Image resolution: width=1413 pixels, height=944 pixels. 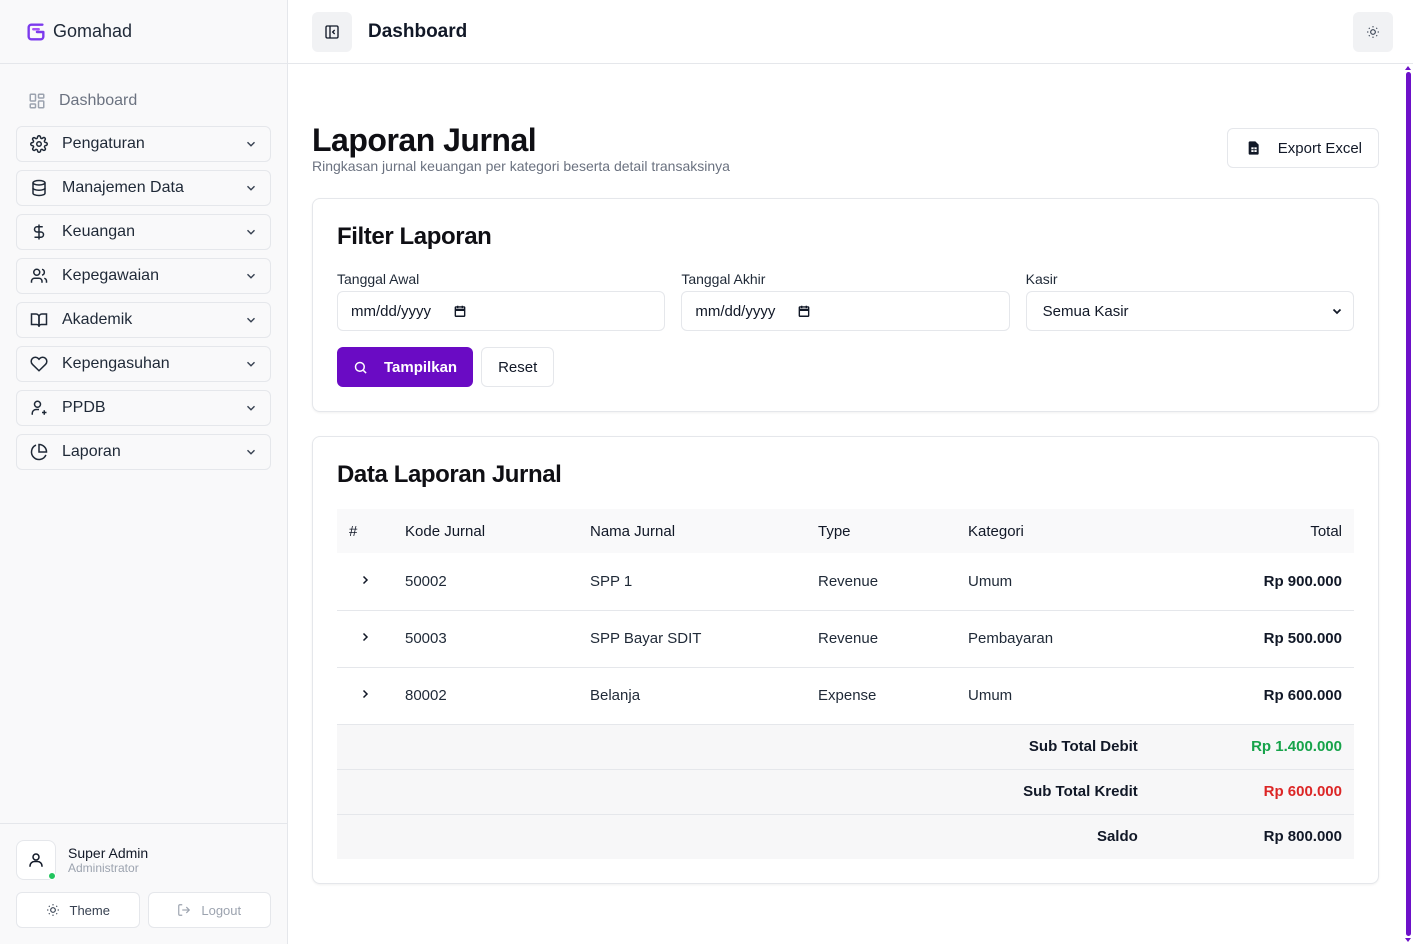 What do you see at coordinates (89, 910) in the screenshot?
I see `theme-button-label: Theme` at bounding box center [89, 910].